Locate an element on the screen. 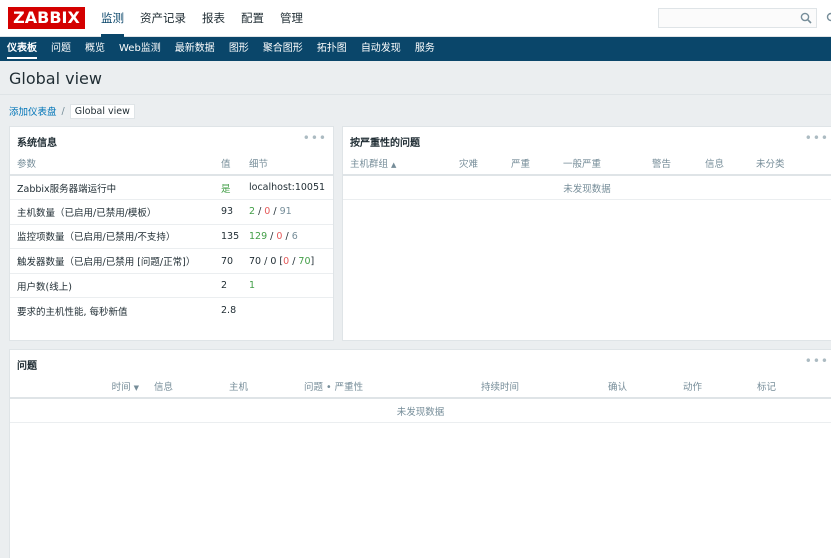  submenu-discovery: 自动发现 is located at coordinates (381, 49).